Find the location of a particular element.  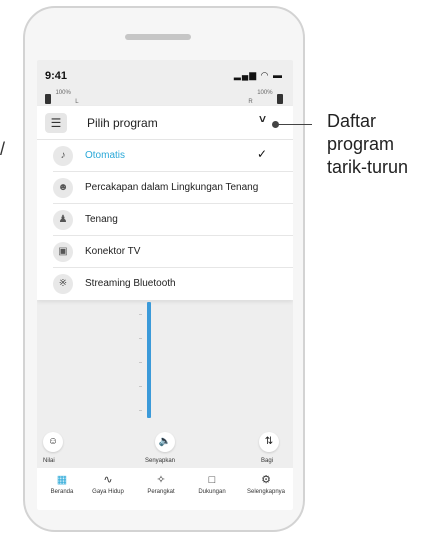

action-label-senyapkan: Senyapkan is located at coordinates (160, 461).